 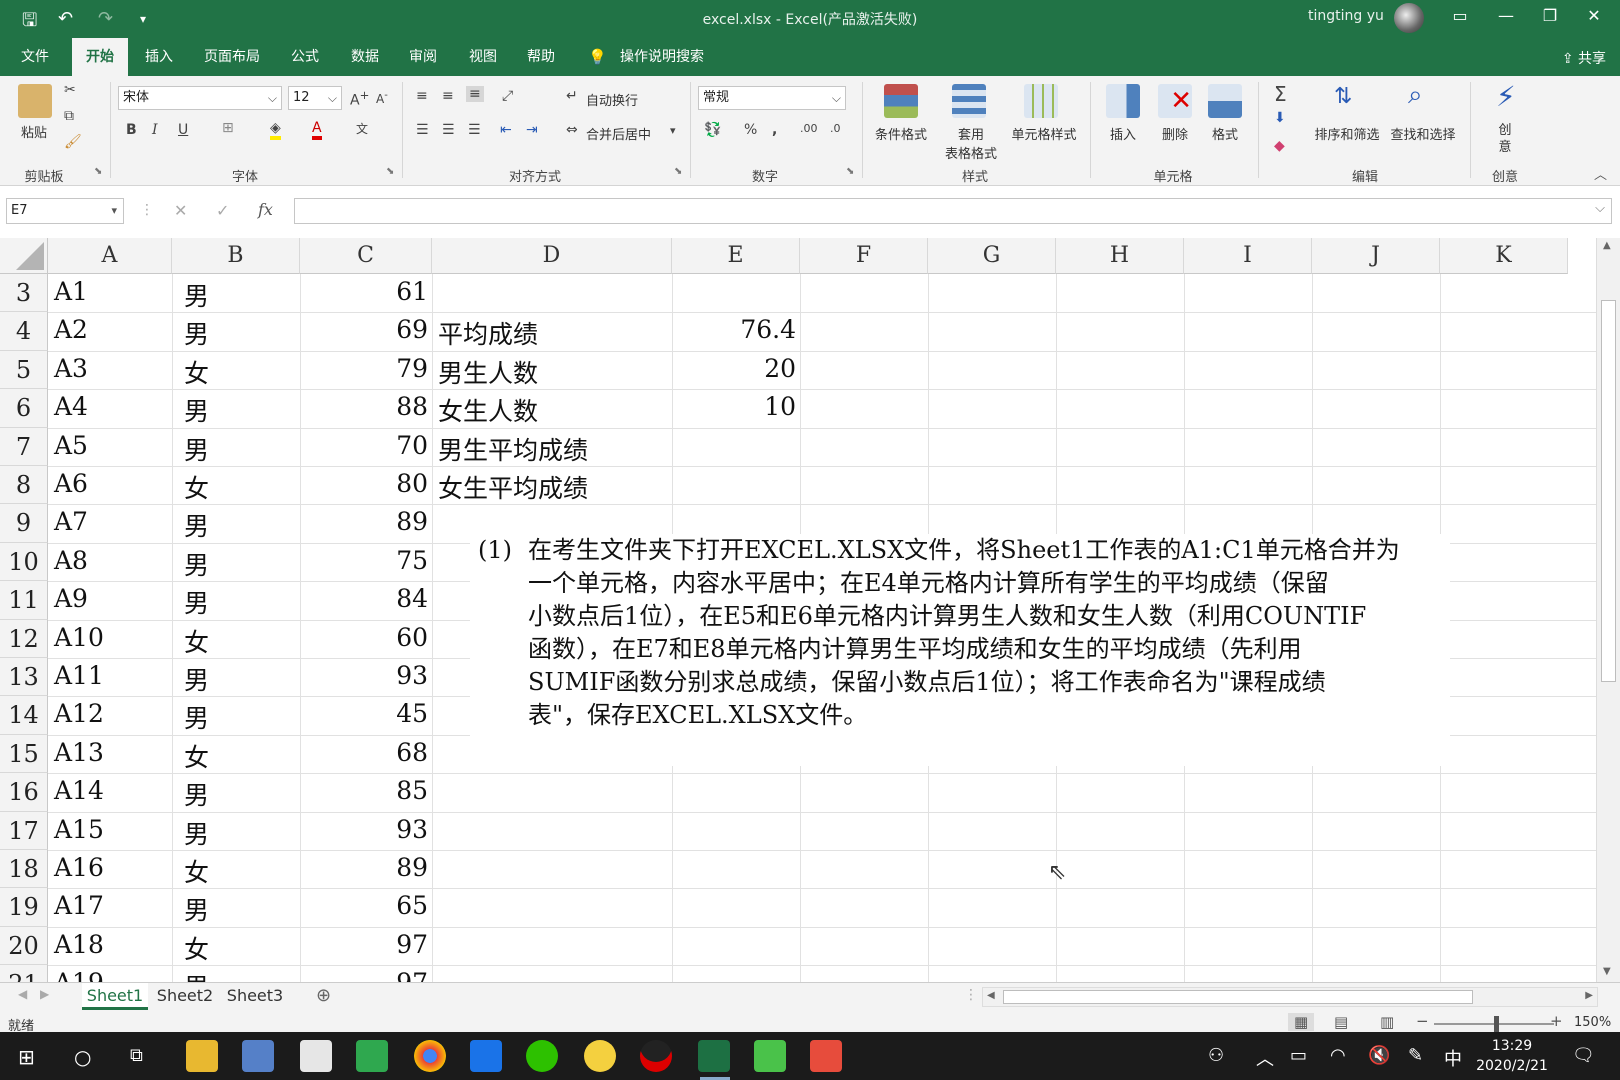 What do you see at coordinates (239, 641) in the screenshot?
I see `cell-B12: 女` at bounding box center [239, 641].